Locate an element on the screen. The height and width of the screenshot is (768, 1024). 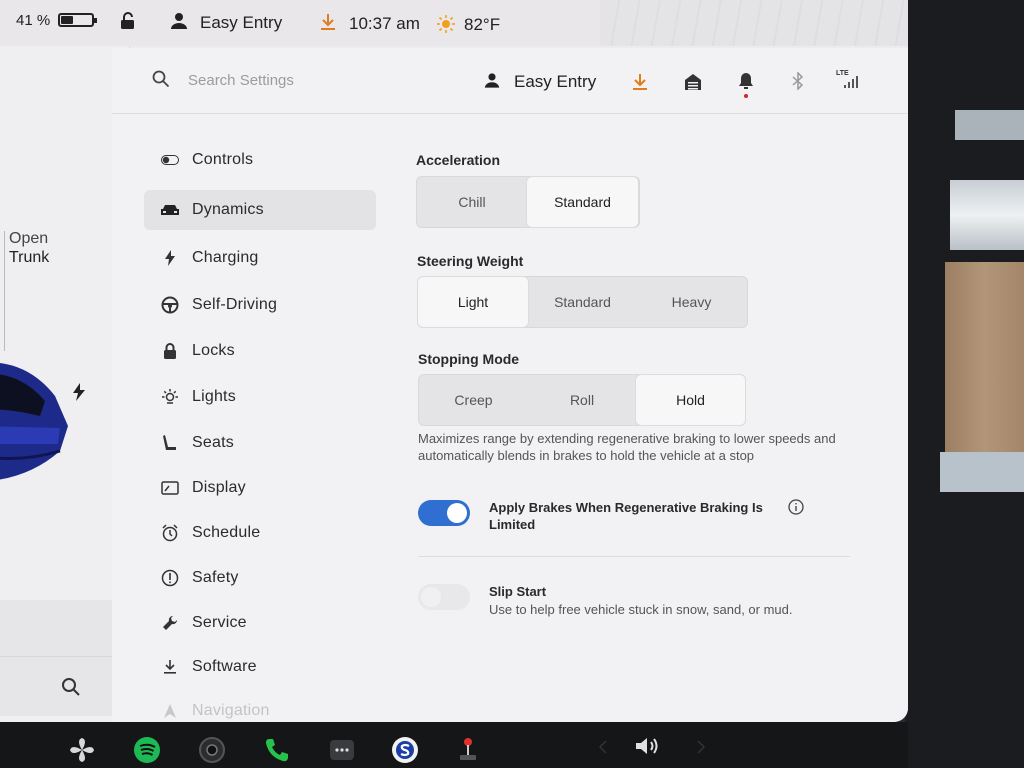
stopping-roll-button: Roll is located at coordinates (582, 400).